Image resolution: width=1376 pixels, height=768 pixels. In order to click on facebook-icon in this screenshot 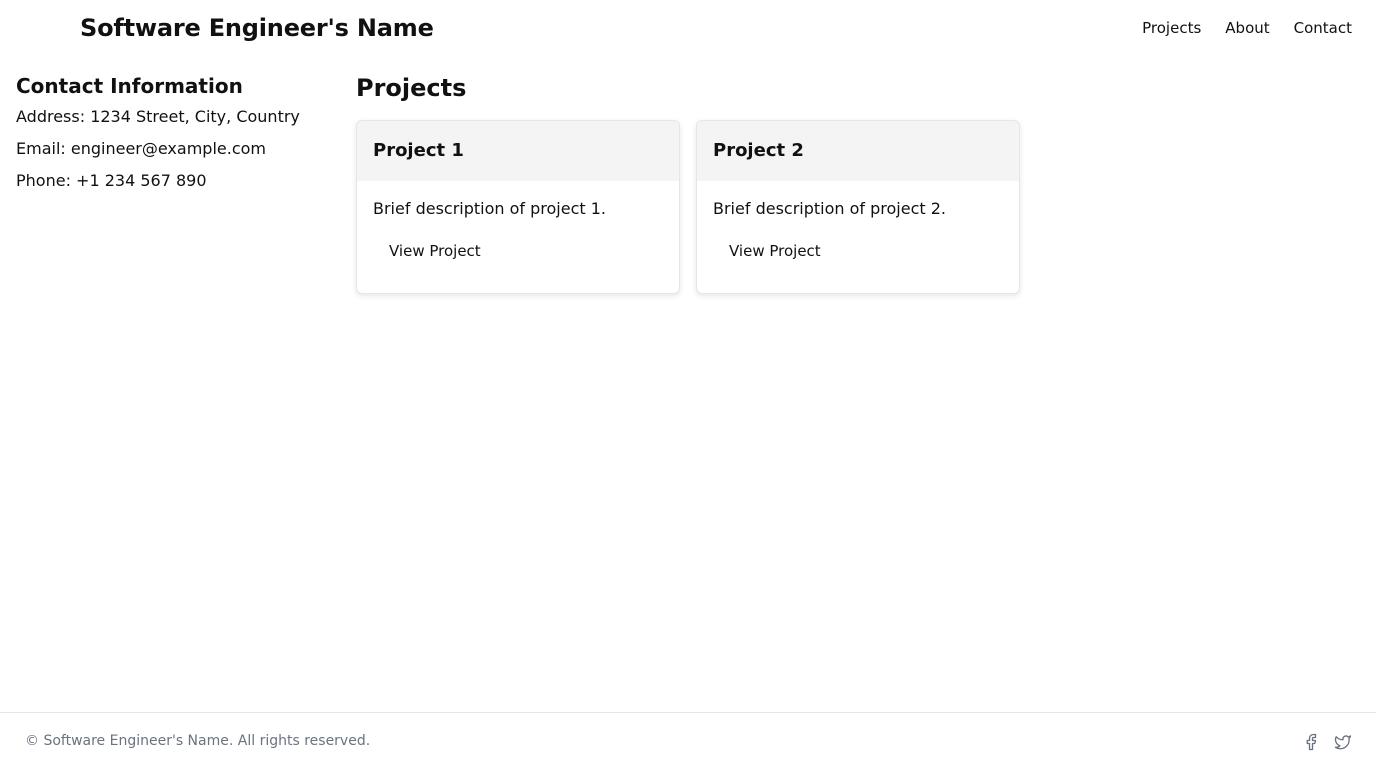, I will do `click(1311, 742)`.